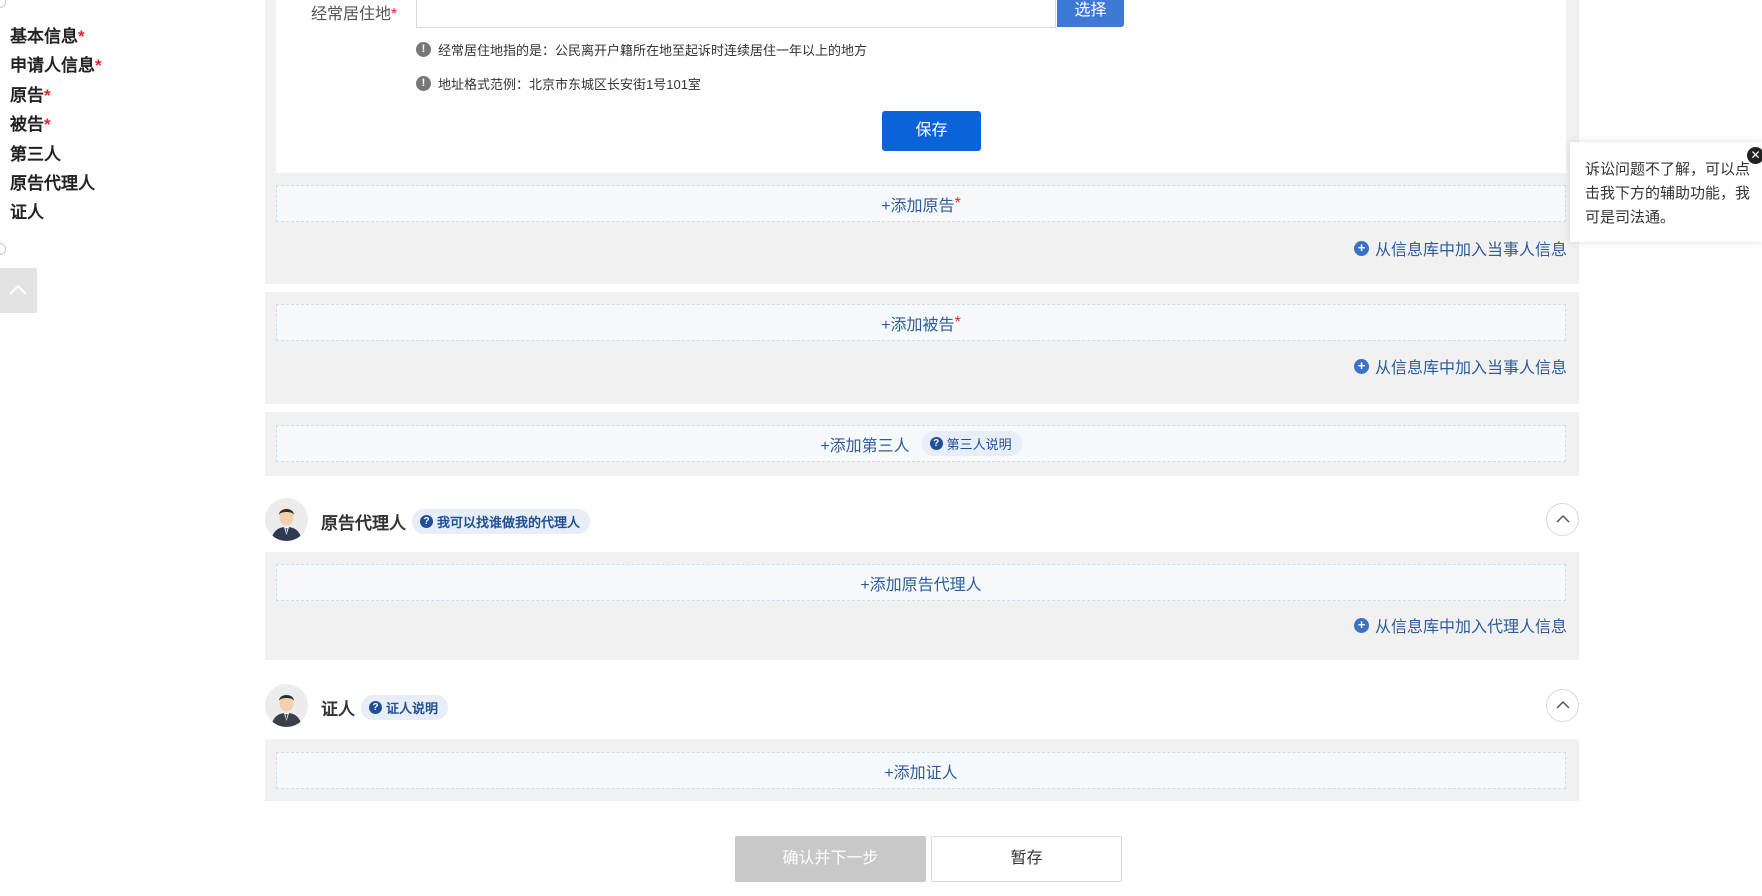 Image resolution: width=1762 pixels, height=896 pixels. What do you see at coordinates (412, 708) in the screenshot?
I see `badge-label: 证人说明` at bounding box center [412, 708].